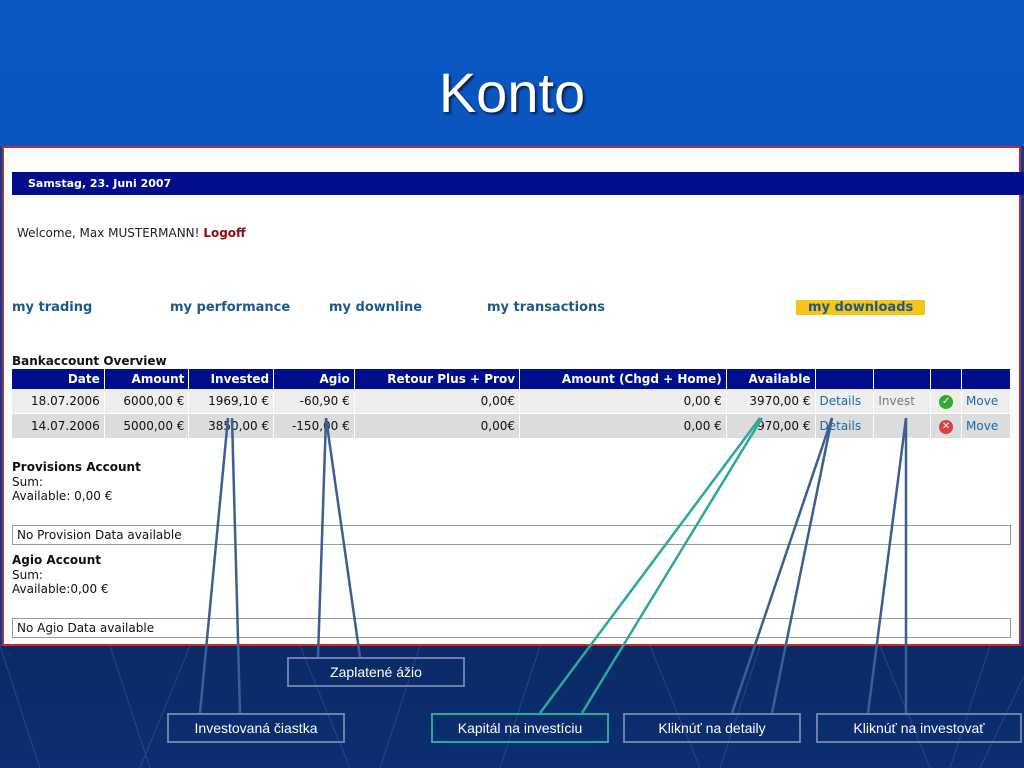 Image resolution: width=1024 pixels, height=768 pixels. I want to click on invest-link, so click(902, 426).